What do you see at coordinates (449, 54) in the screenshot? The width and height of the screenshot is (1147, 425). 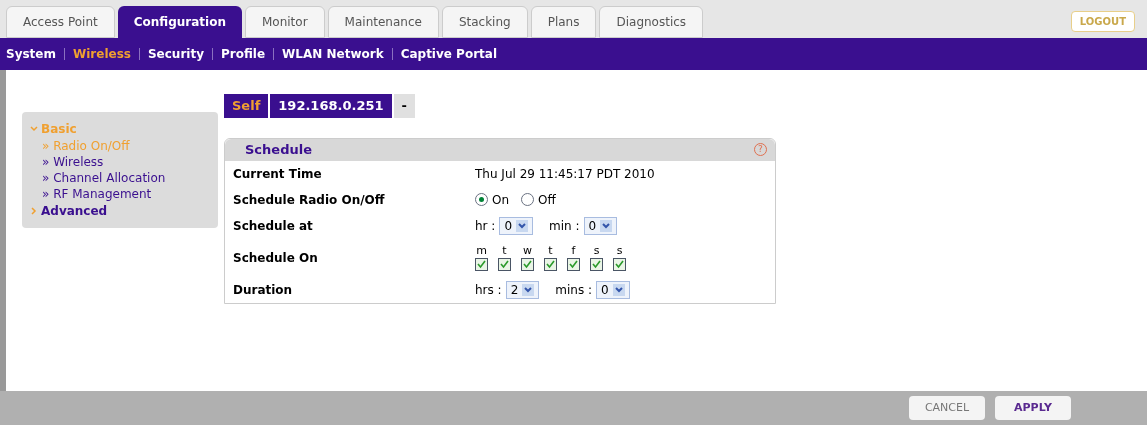 I see `subnav-link: Captive Portal` at bounding box center [449, 54].